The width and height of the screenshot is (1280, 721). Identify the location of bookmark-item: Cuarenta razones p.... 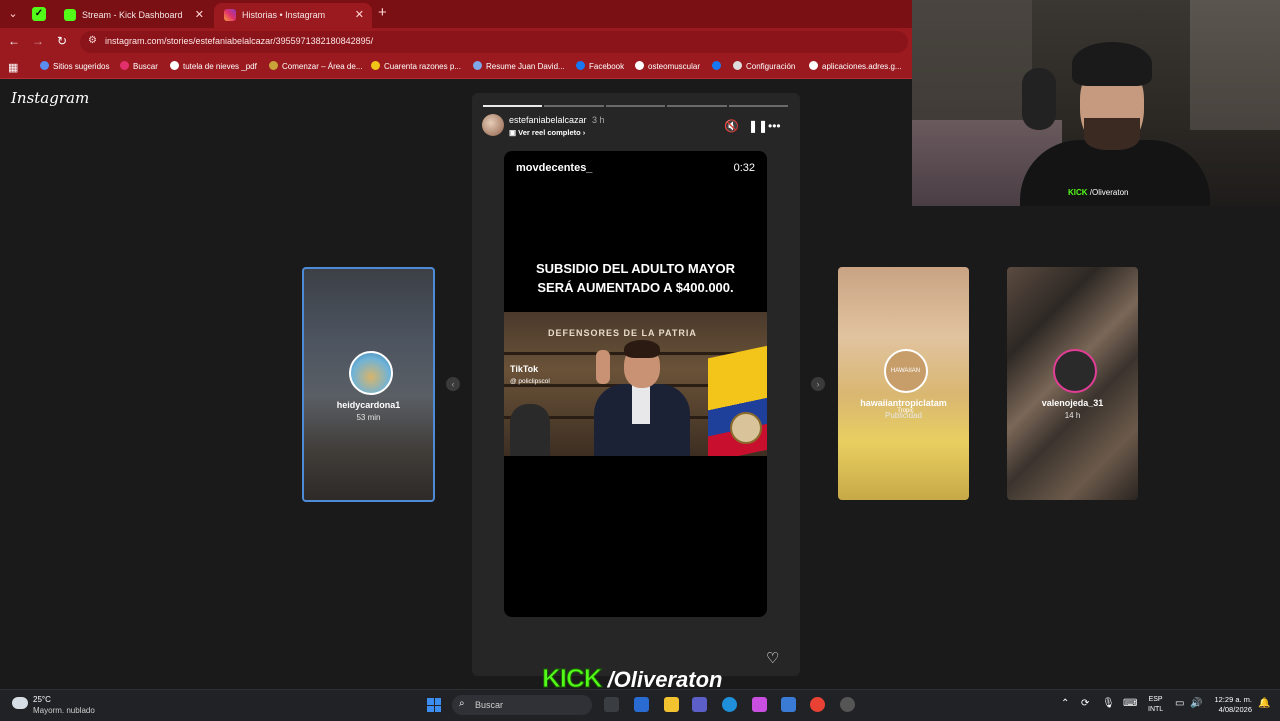
(416, 66).